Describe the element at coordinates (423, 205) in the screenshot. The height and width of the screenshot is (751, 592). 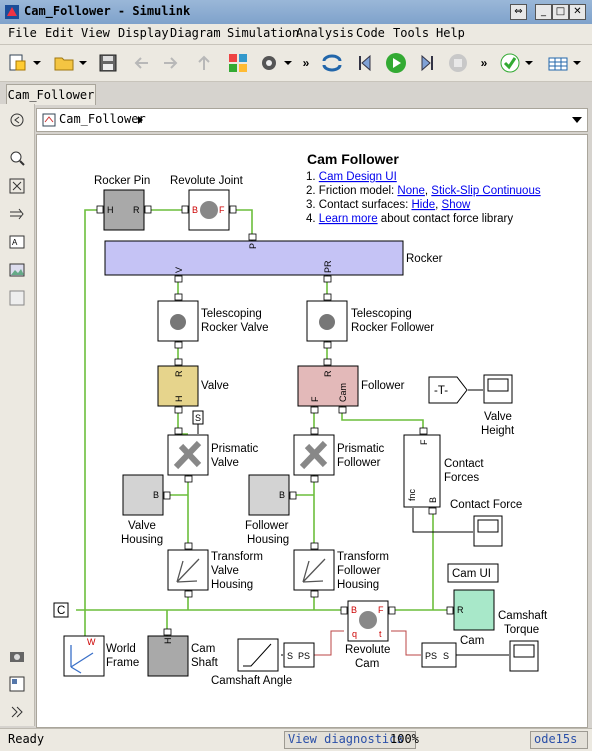
I see `contact-hide-link: Hide` at that location.